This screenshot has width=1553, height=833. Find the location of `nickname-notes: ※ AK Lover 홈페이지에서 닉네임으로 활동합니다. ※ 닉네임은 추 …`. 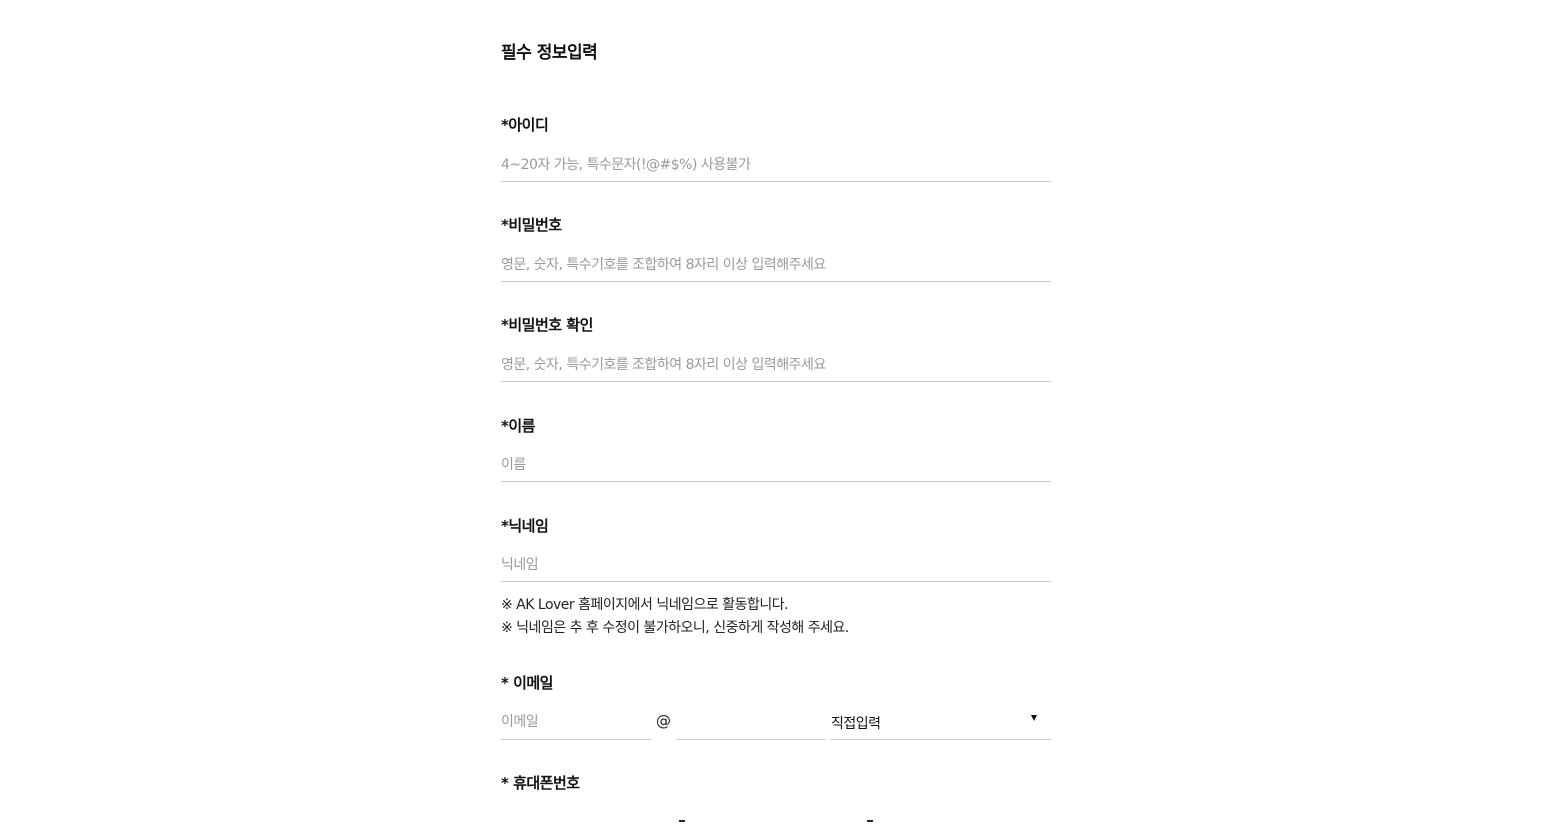

nickname-notes: ※ AK Lover 홈페이지에서 닉네임으로 활동합니다. ※ 닉네임은 추 … is located at coordinates (675, 617).